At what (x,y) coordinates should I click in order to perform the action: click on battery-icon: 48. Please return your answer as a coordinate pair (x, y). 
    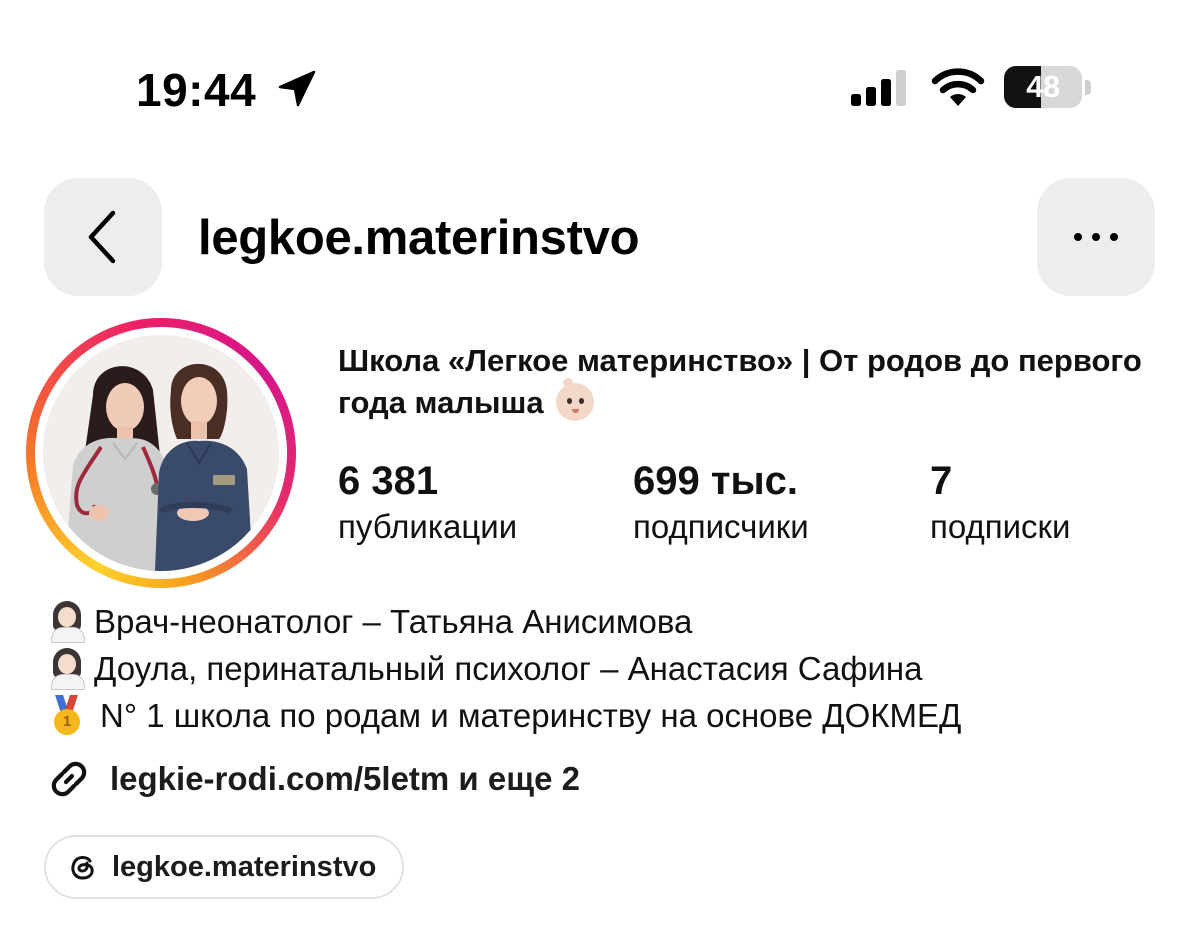
    Looking at the image, I should click on (1043, 87).